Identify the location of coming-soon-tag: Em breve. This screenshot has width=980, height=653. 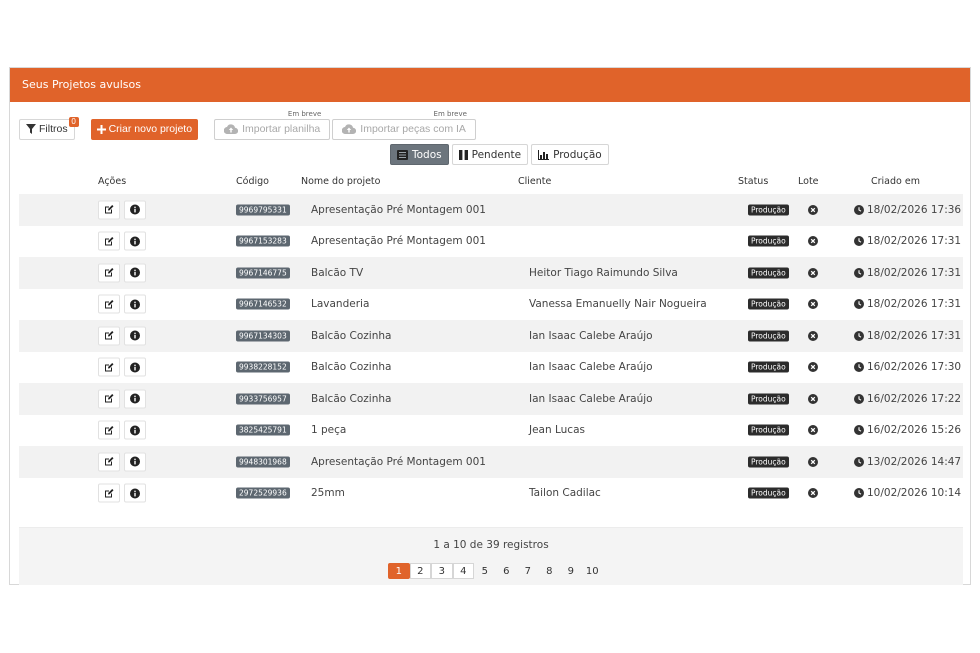
(304, 113).